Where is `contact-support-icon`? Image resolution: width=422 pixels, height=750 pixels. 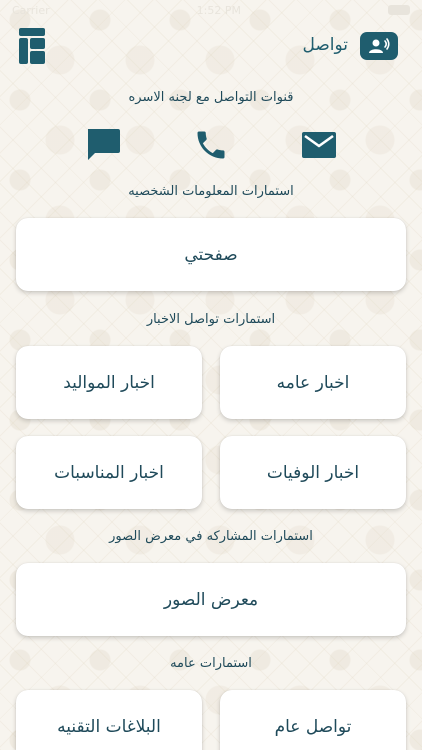 contact-support-icon is located at coordinates (379, 45).